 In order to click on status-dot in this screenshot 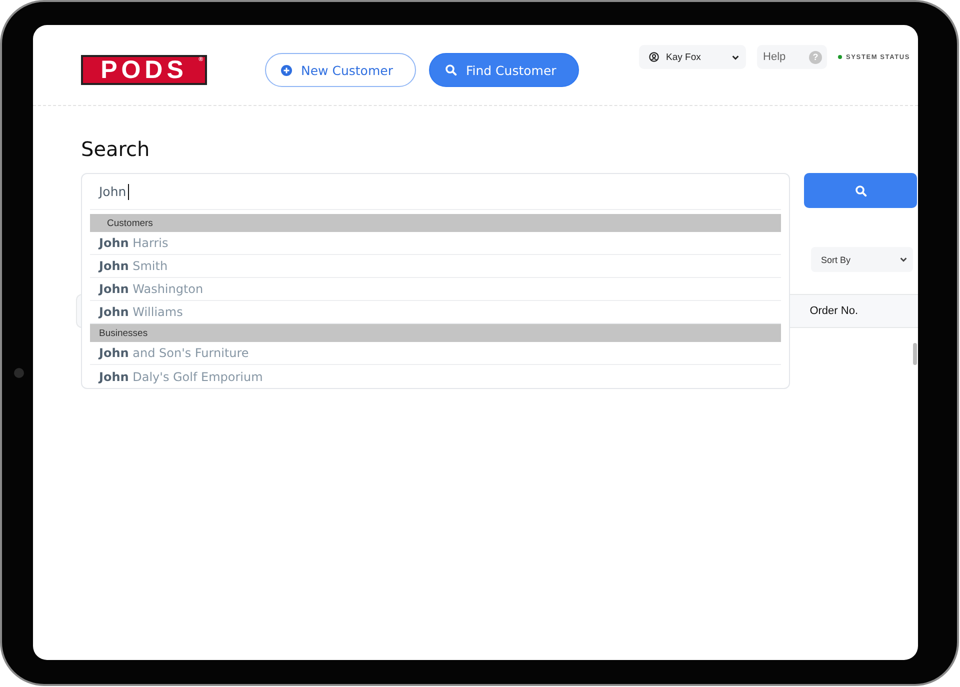, I will do `click(840, 57)`.